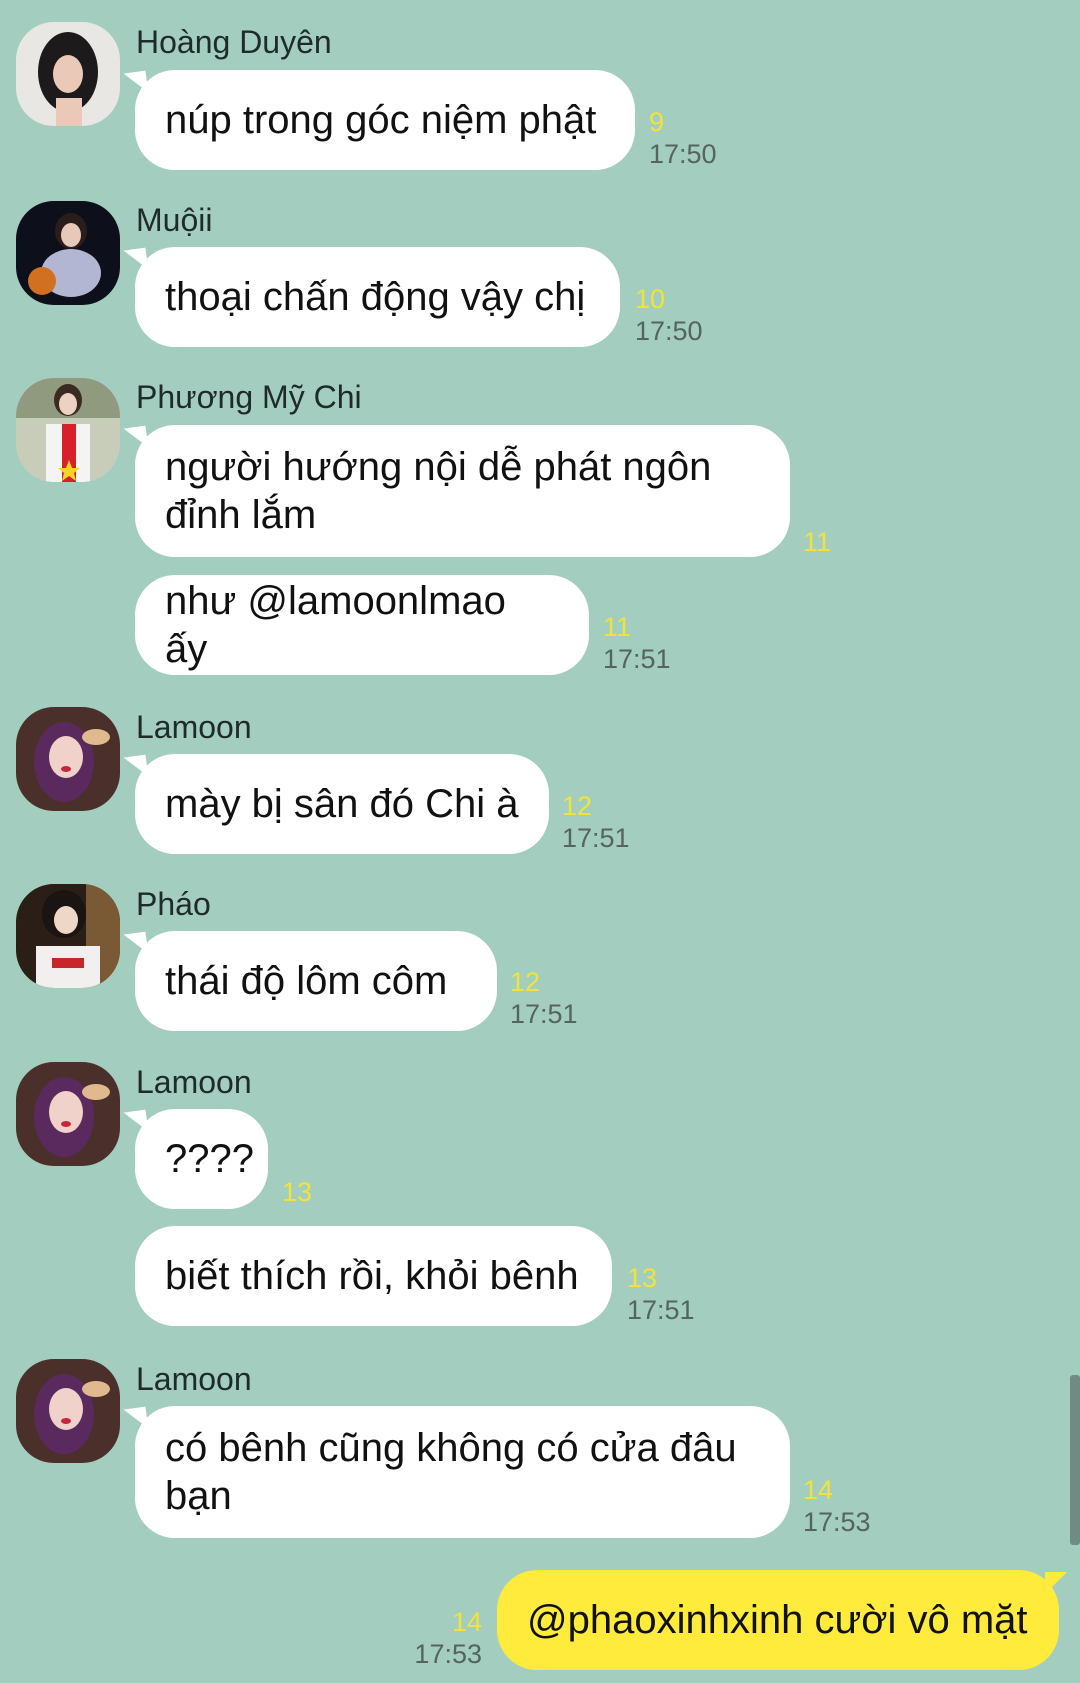 The height and width of the screenshot is (1683, 1080). I want to click on message-bubble: biết thích rồi, khỏi bênh, so click(373, 1276).